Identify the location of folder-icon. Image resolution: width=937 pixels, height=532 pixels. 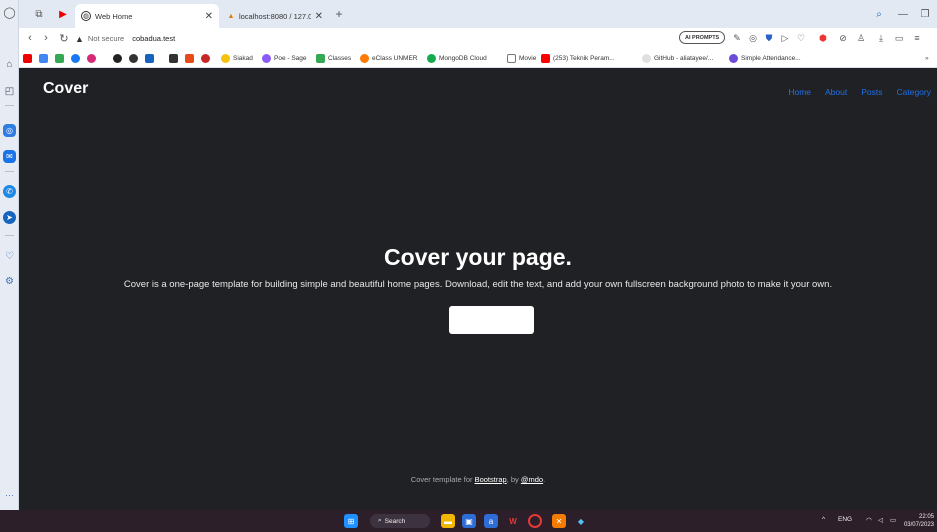
(511, 58).